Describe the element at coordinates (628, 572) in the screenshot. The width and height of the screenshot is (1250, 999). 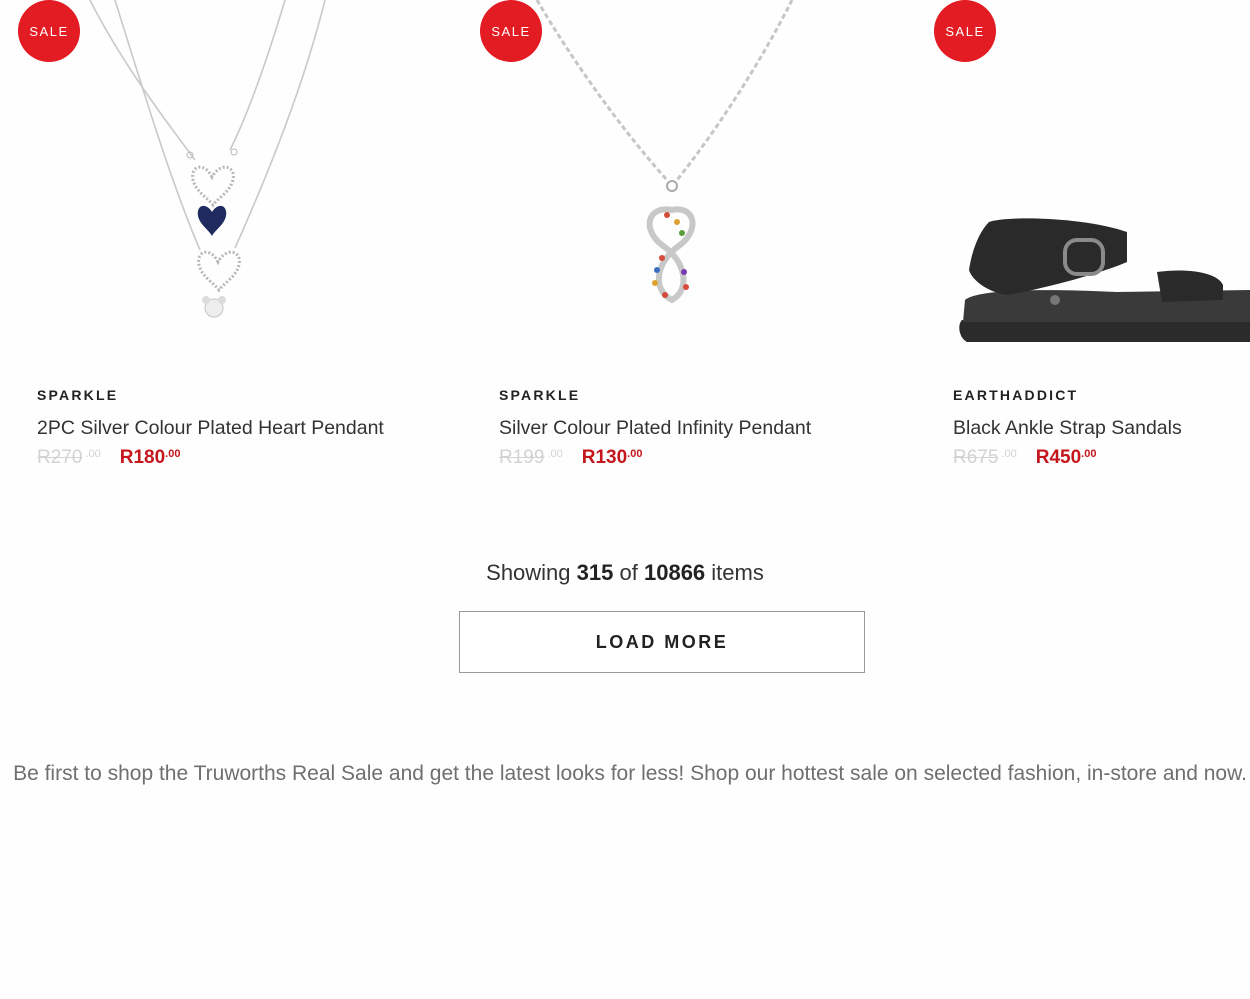
I see `of-word: of` at that location.